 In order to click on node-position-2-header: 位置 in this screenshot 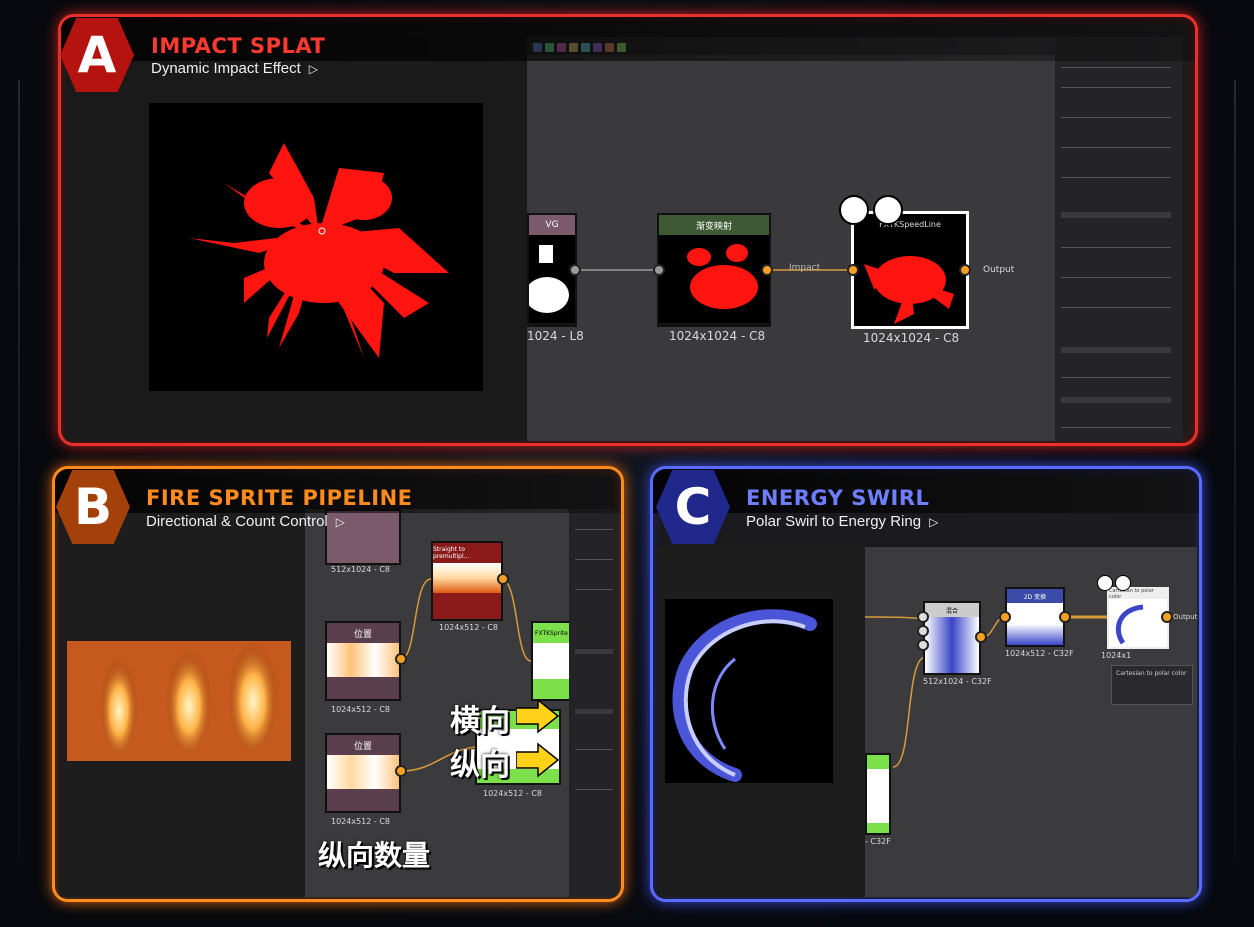, I will do `click(363, 745)`.